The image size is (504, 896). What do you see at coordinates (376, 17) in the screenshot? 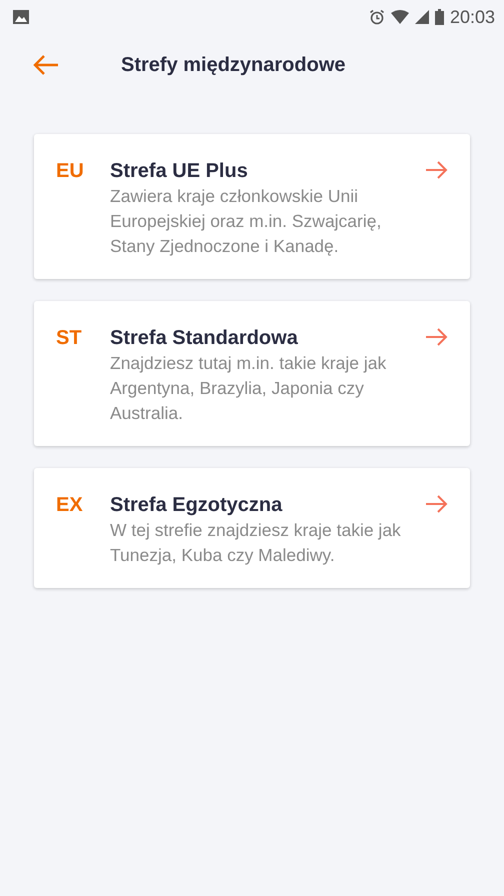
I see `alarm-icon` at bounding box center [376, 17].